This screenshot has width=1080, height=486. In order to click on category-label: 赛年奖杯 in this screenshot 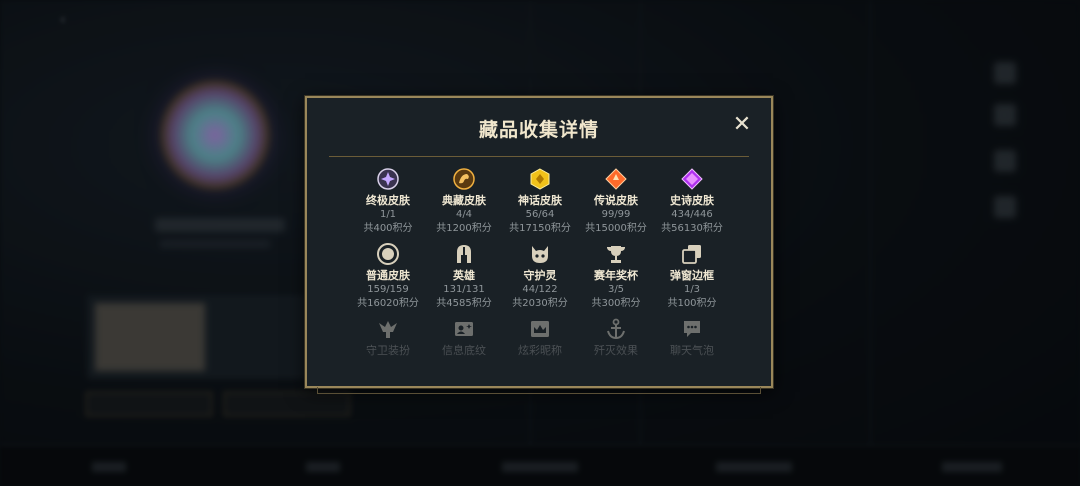, I will do `click(616, 275)`.